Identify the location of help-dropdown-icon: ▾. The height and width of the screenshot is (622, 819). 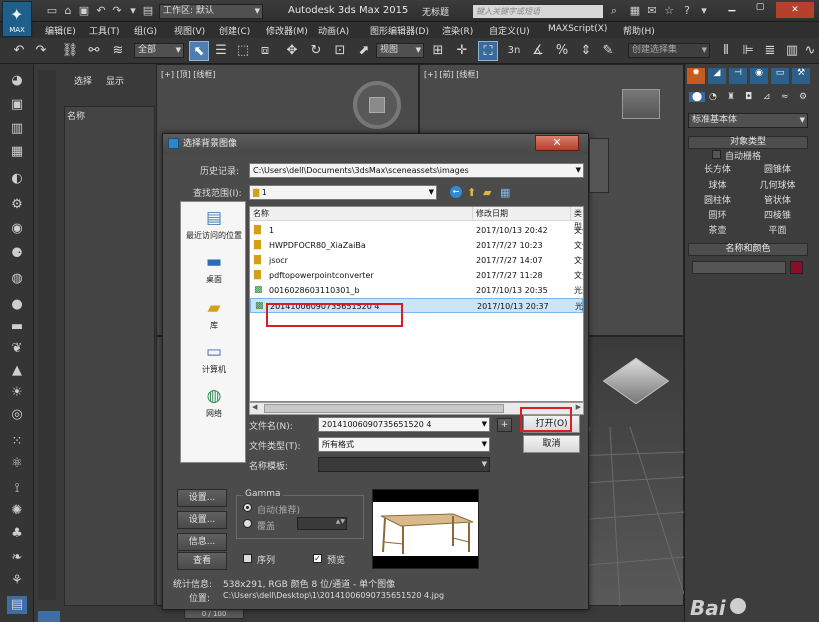
(704, 11).